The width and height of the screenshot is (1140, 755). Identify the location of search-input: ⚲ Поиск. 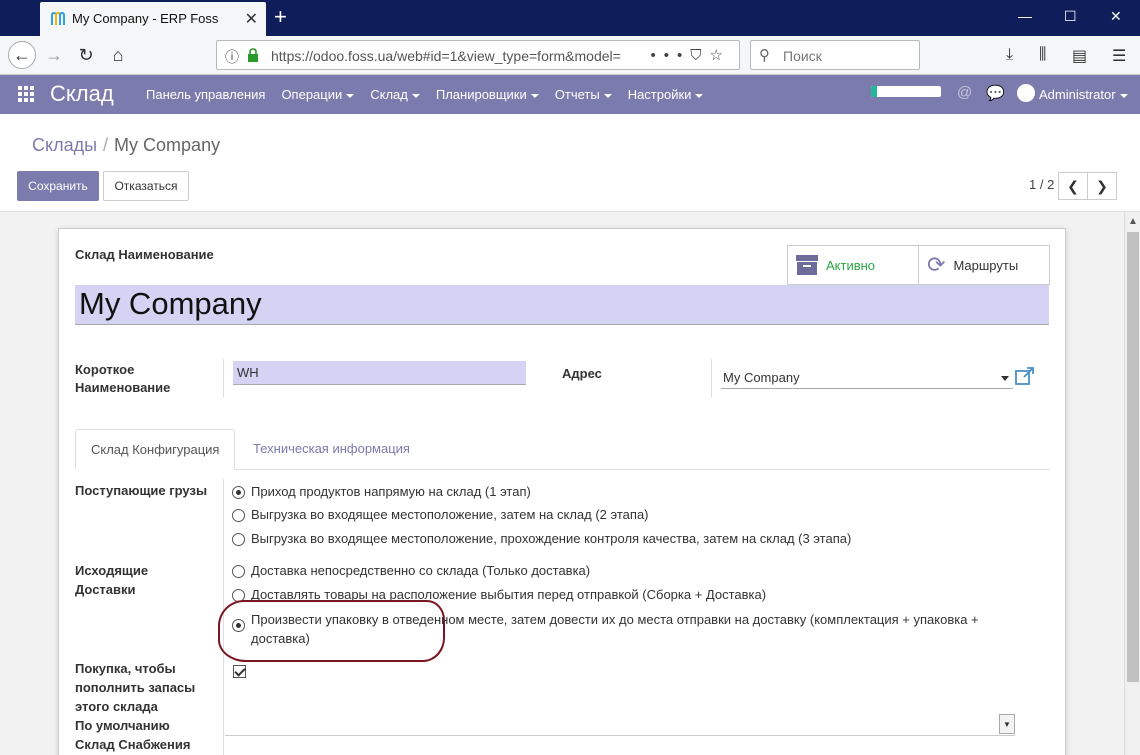
(835, 55).